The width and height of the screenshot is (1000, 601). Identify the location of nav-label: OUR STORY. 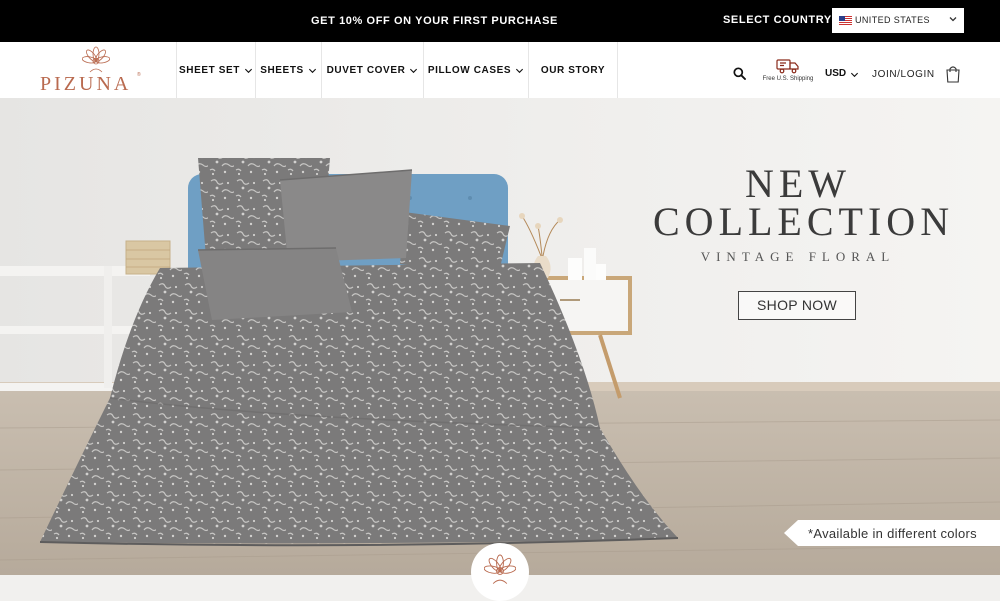
(573, 70).